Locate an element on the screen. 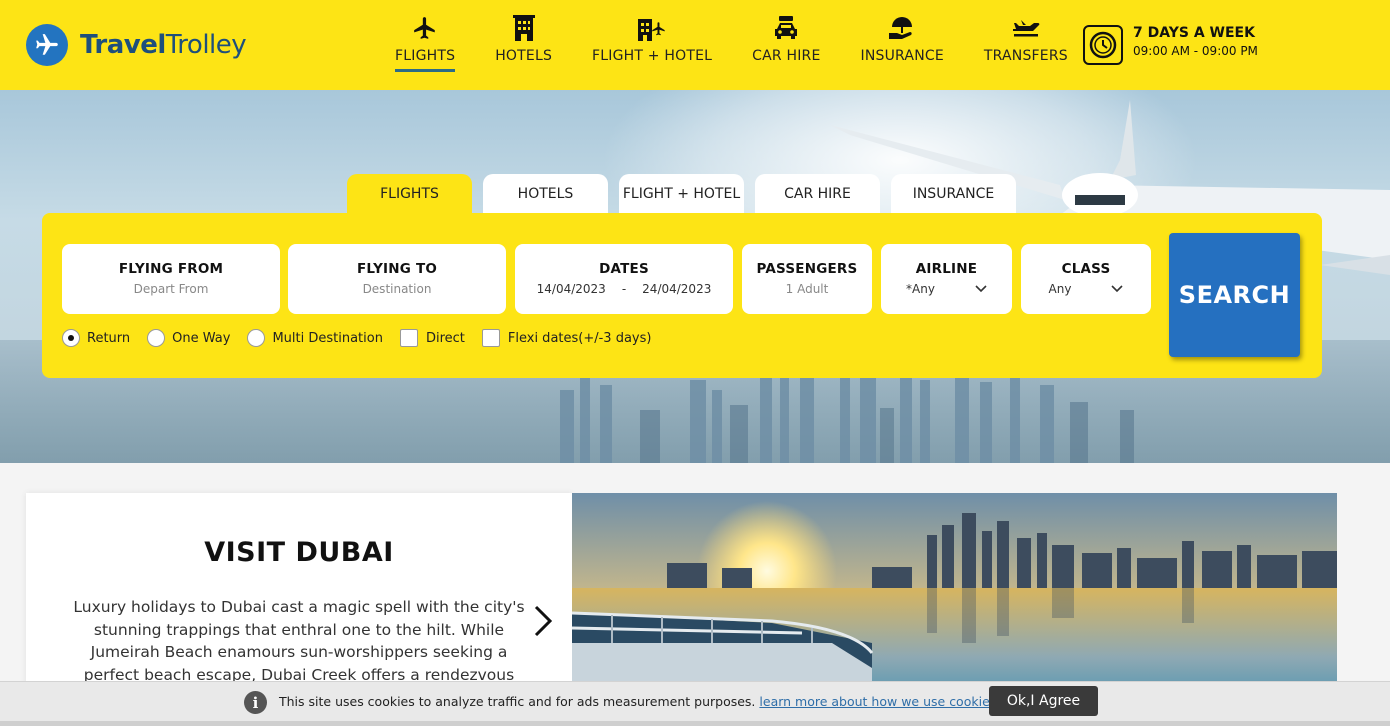 Image resolution: width=1390 pixels, height=726 pixels. tab-flights: FLIGHTS is located at coordinates (409, 194).